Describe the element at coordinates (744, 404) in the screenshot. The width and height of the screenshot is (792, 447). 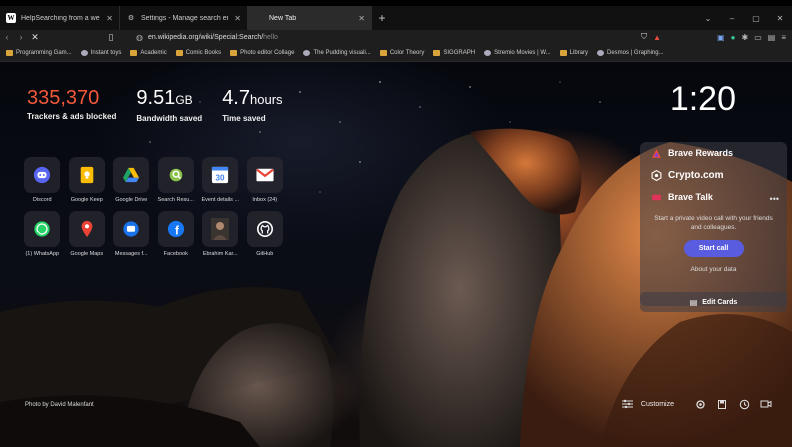
I see `history-icon` at that location.